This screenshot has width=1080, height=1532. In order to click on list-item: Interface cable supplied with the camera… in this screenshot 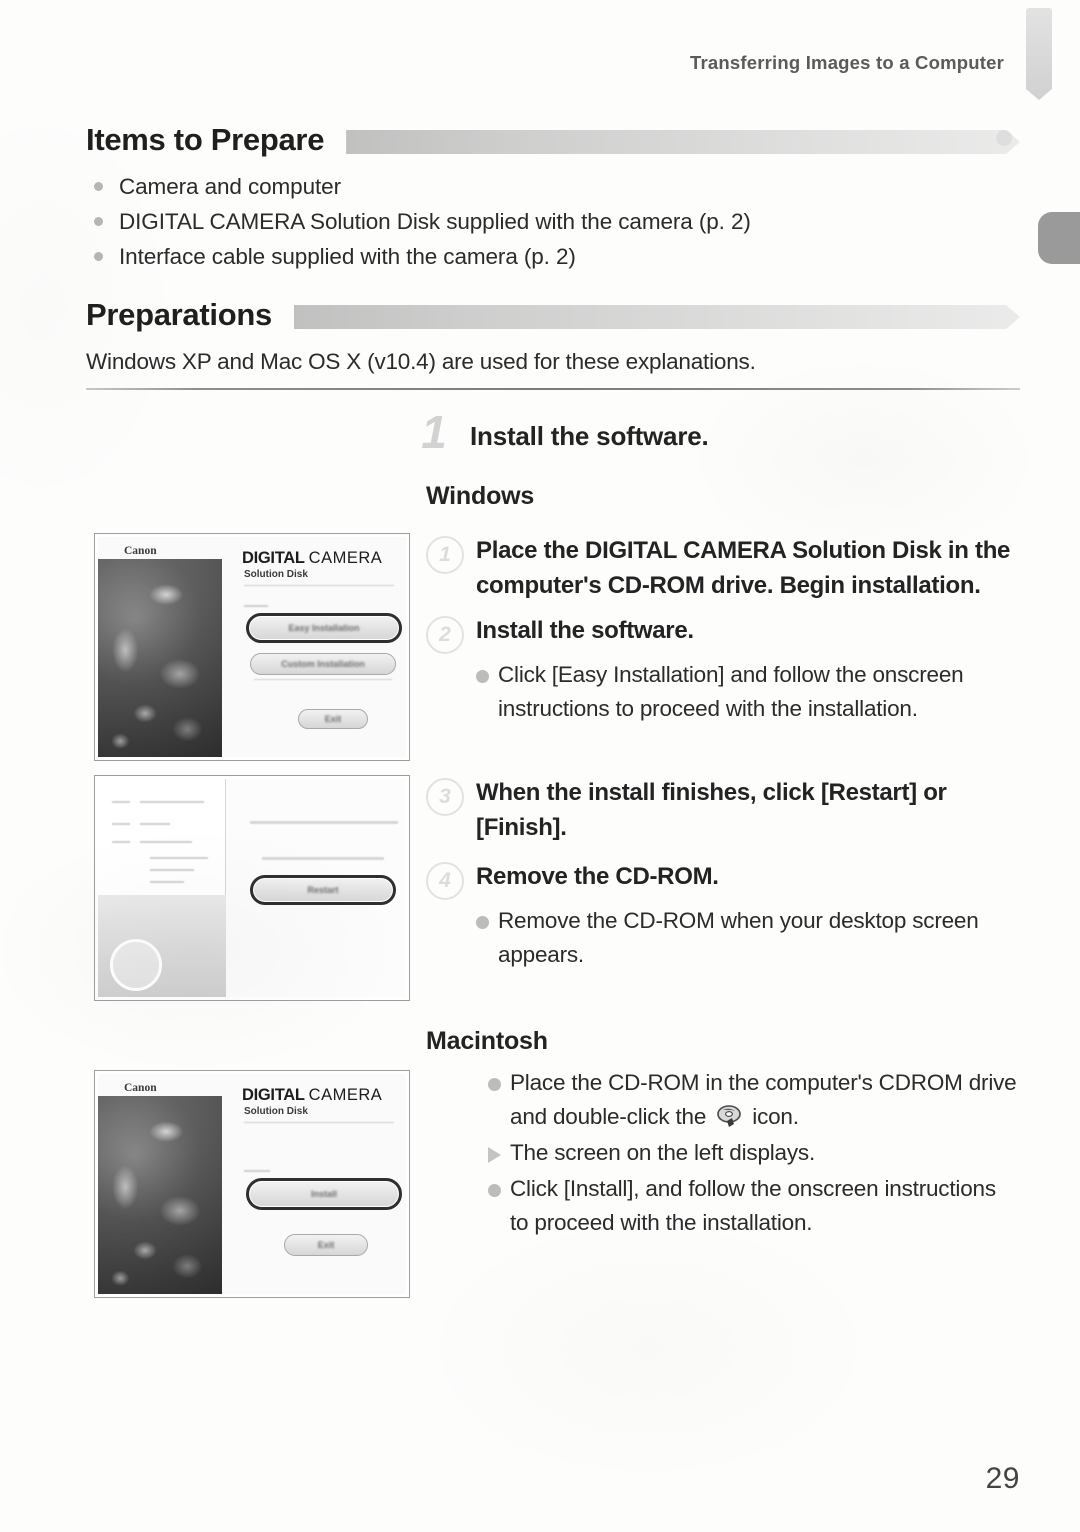, I will do `click(553, 256)`.